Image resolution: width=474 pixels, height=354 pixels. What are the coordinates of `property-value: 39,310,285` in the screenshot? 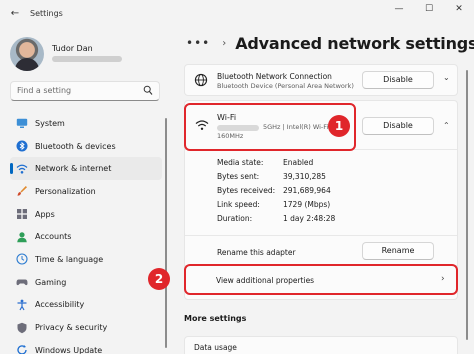 It's located at (304, 176).